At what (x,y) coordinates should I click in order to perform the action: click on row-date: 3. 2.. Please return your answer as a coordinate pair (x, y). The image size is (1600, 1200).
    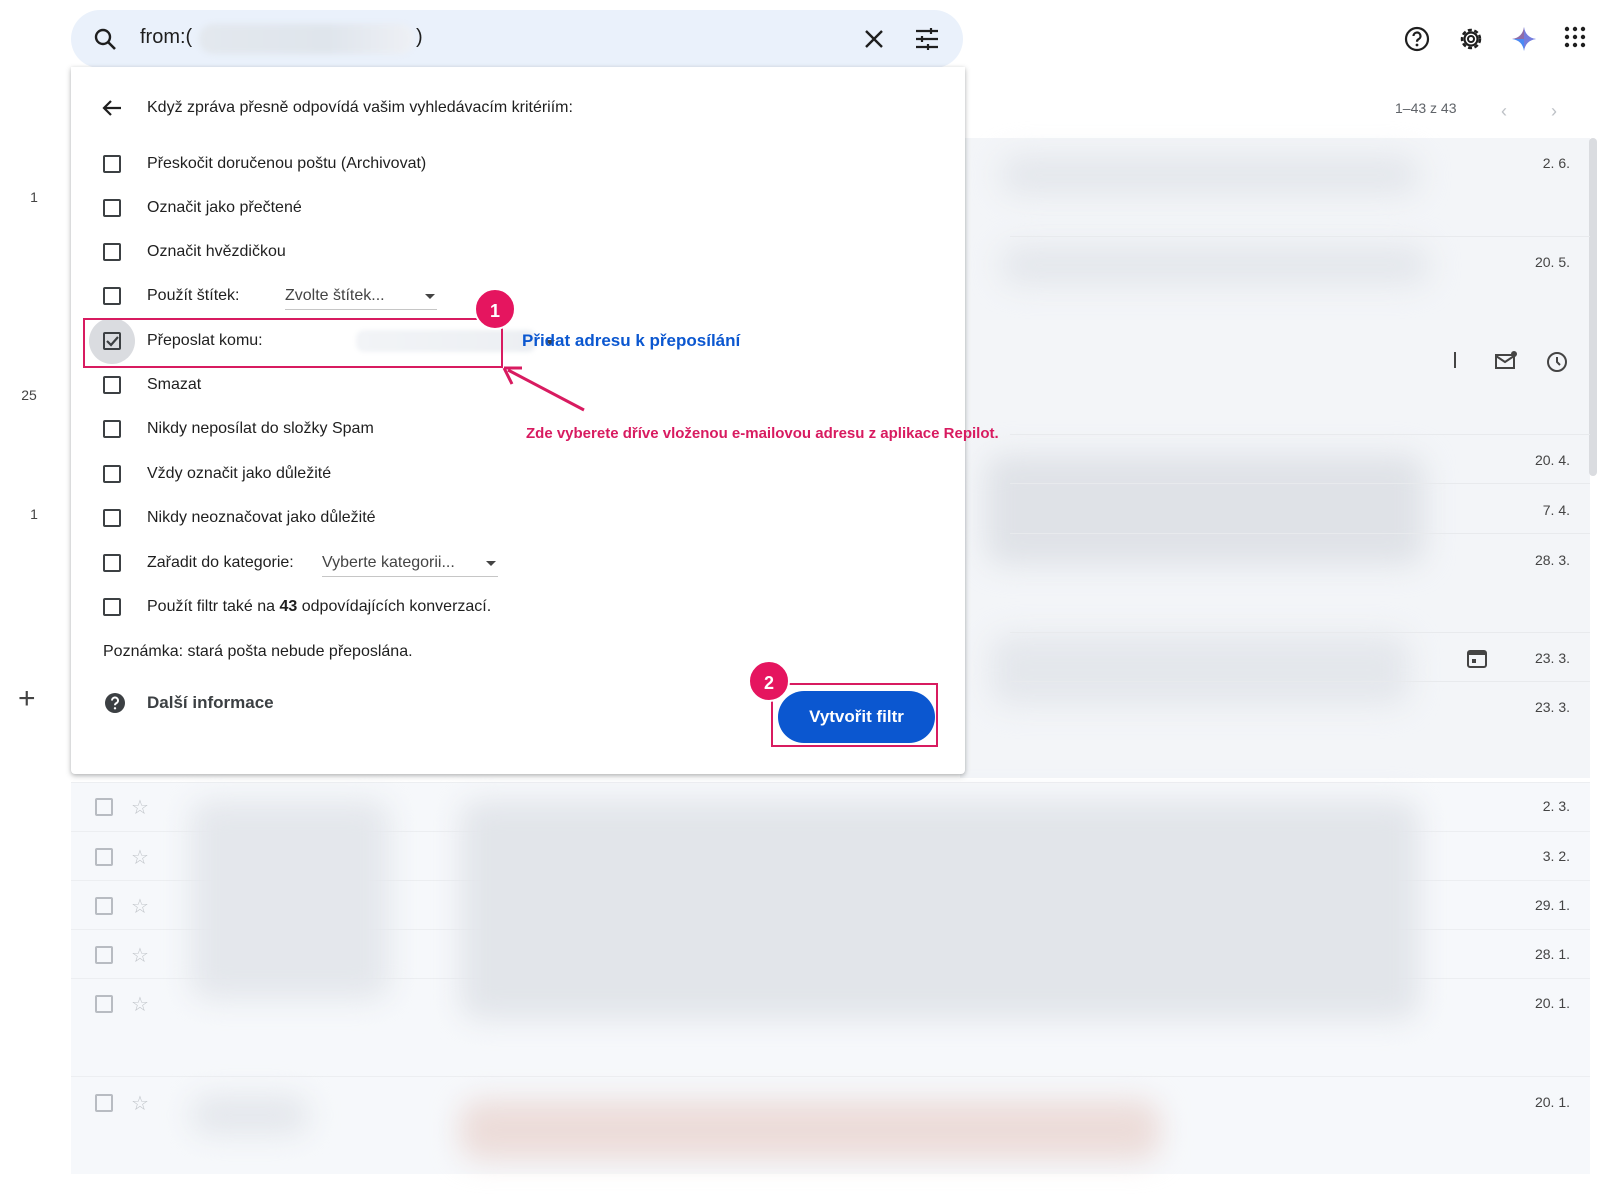
    Looking at the image, I should click on (1556, 856).